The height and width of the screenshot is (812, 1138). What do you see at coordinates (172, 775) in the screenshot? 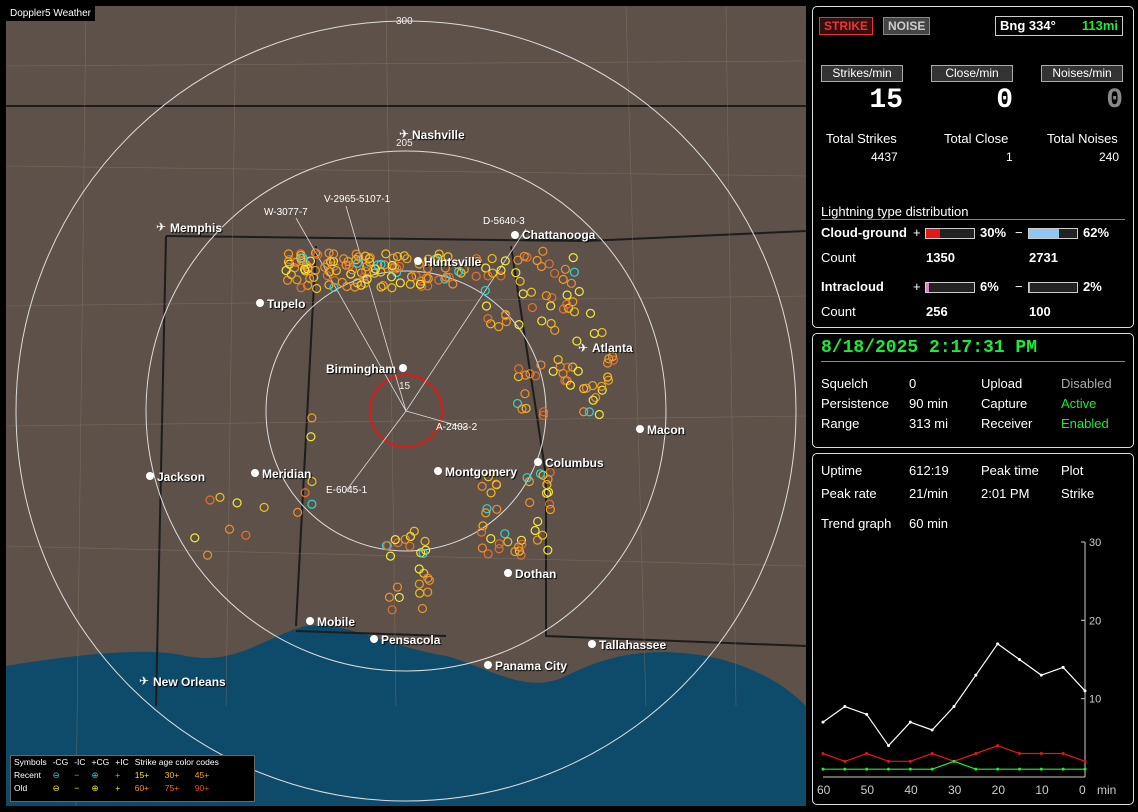
I see `legend-age: 30+` at bounding box center [172, 775].